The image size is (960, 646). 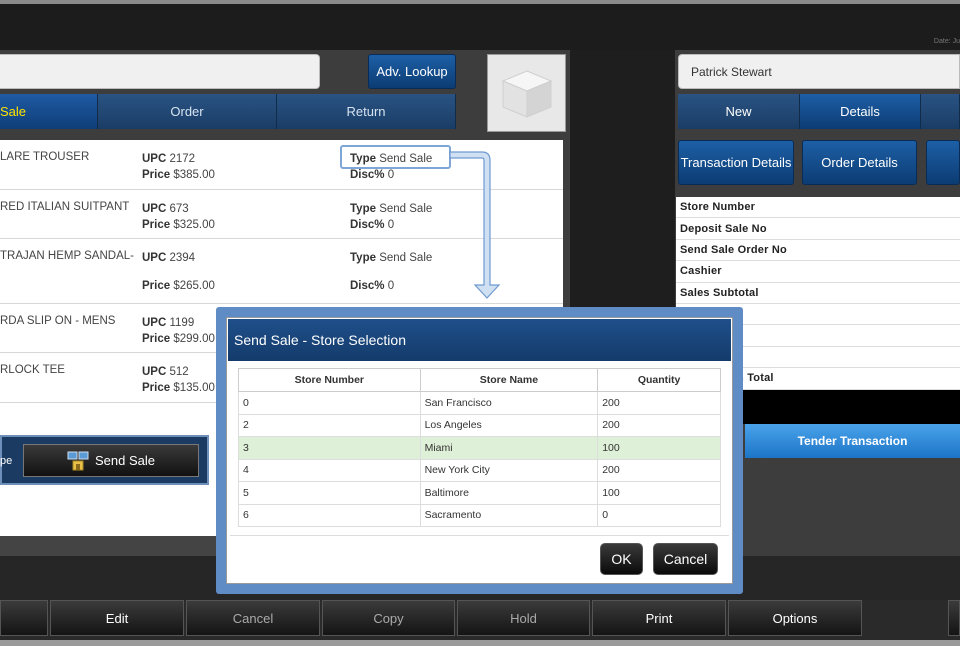 What do you see at coordinates (179, 372) in the screenshot?
I see `upc-value: 512` at bounding box center [179, 372].